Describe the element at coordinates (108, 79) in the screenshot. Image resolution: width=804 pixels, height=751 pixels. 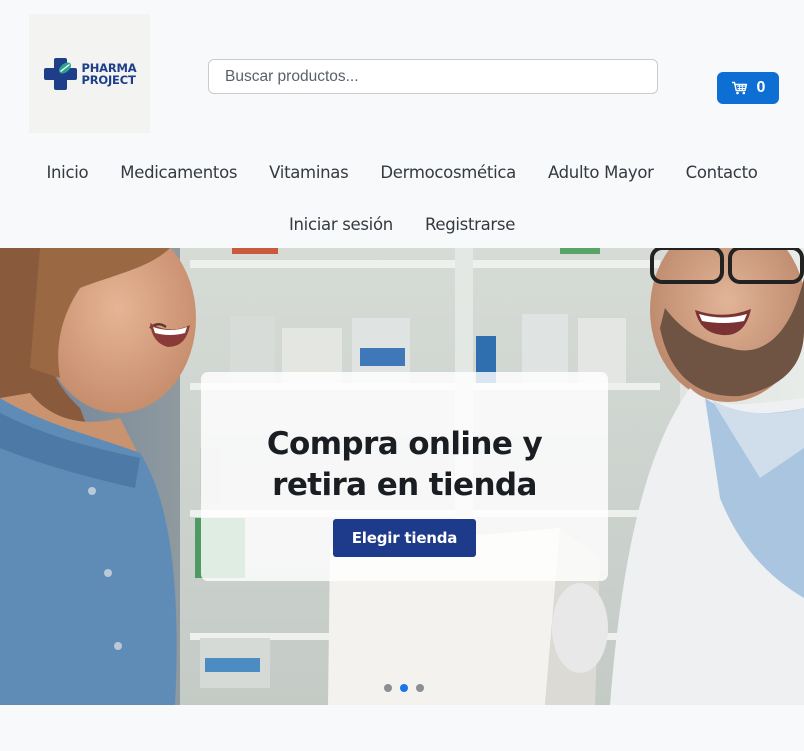
I see `brand-line-2: PROJECT` at that location.